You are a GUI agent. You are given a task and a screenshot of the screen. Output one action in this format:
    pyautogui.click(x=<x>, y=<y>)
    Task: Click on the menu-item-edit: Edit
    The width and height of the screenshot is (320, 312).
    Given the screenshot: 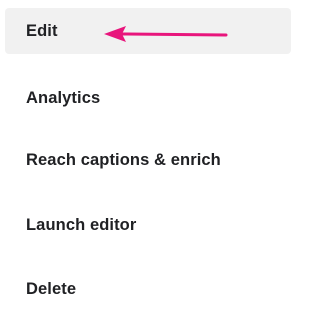 What is the action you would take?
    pyautogui.click(x=148, y=31)
    